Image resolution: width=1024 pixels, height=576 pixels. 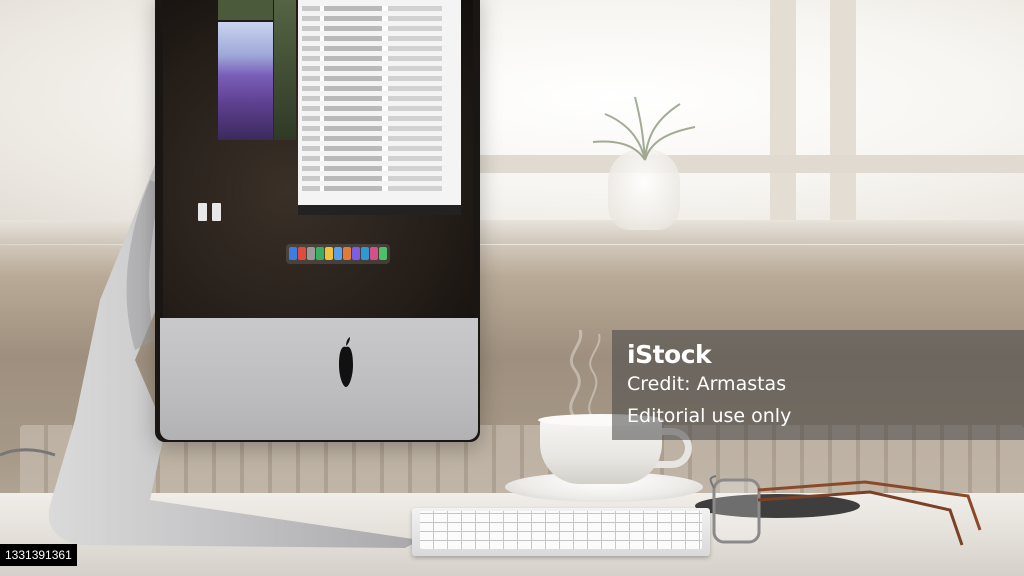 What do you see at coordinates (707, 384) in the screenshot?
I see `watermark-credit: Credit: Armastas` at bounding box center [707, 384].